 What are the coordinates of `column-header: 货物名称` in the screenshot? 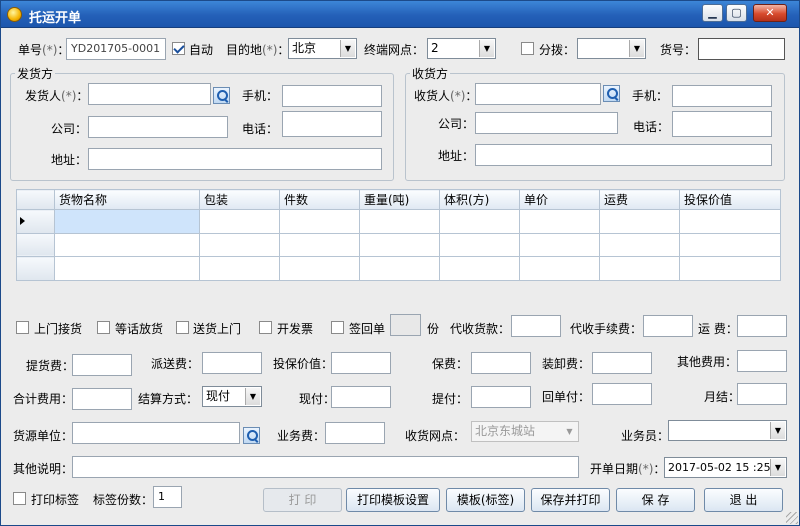 It's located at (127, 199).